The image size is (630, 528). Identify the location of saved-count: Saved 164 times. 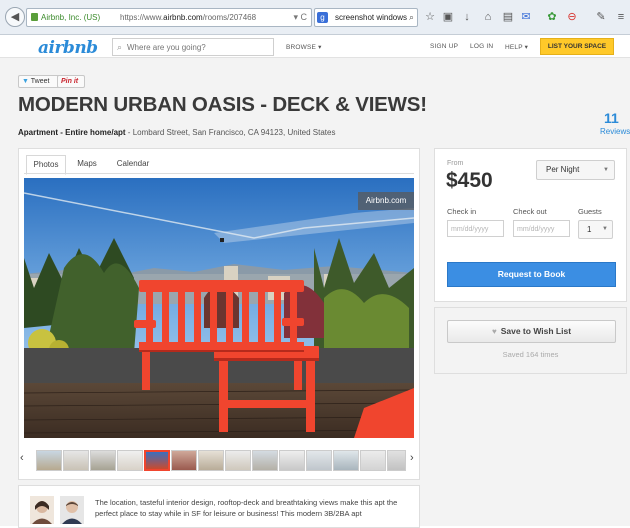
(530, 354).